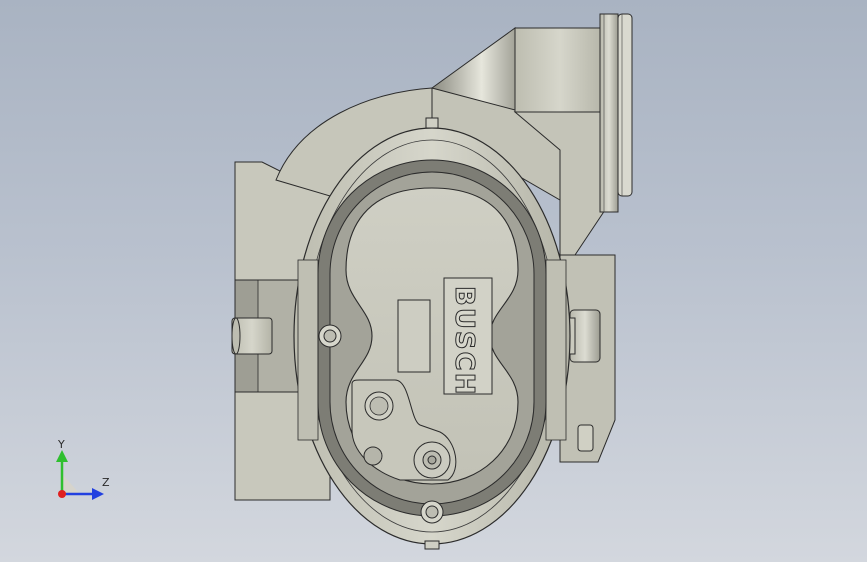 The image size is (867, 562). I want to click on y-axis-label: Y, so click(61, 444).